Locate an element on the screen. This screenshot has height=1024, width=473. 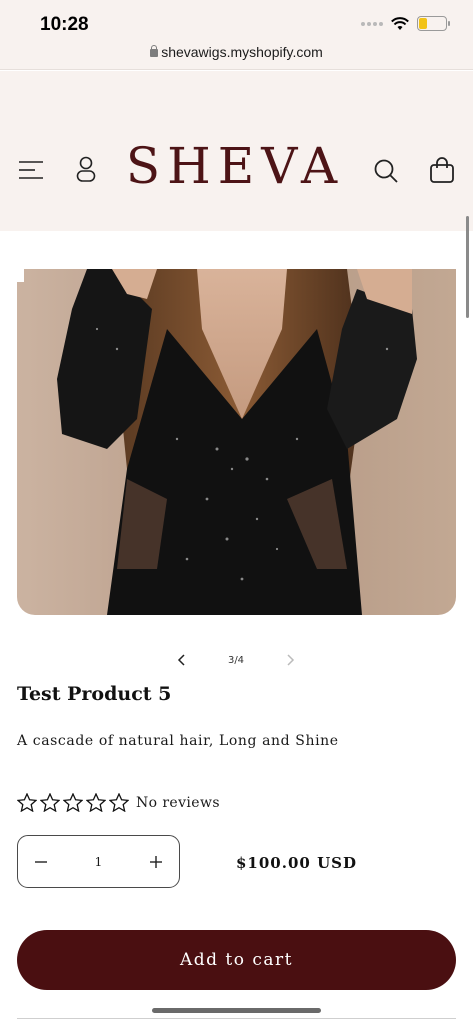
account-button is located at coordinates (86, 169).